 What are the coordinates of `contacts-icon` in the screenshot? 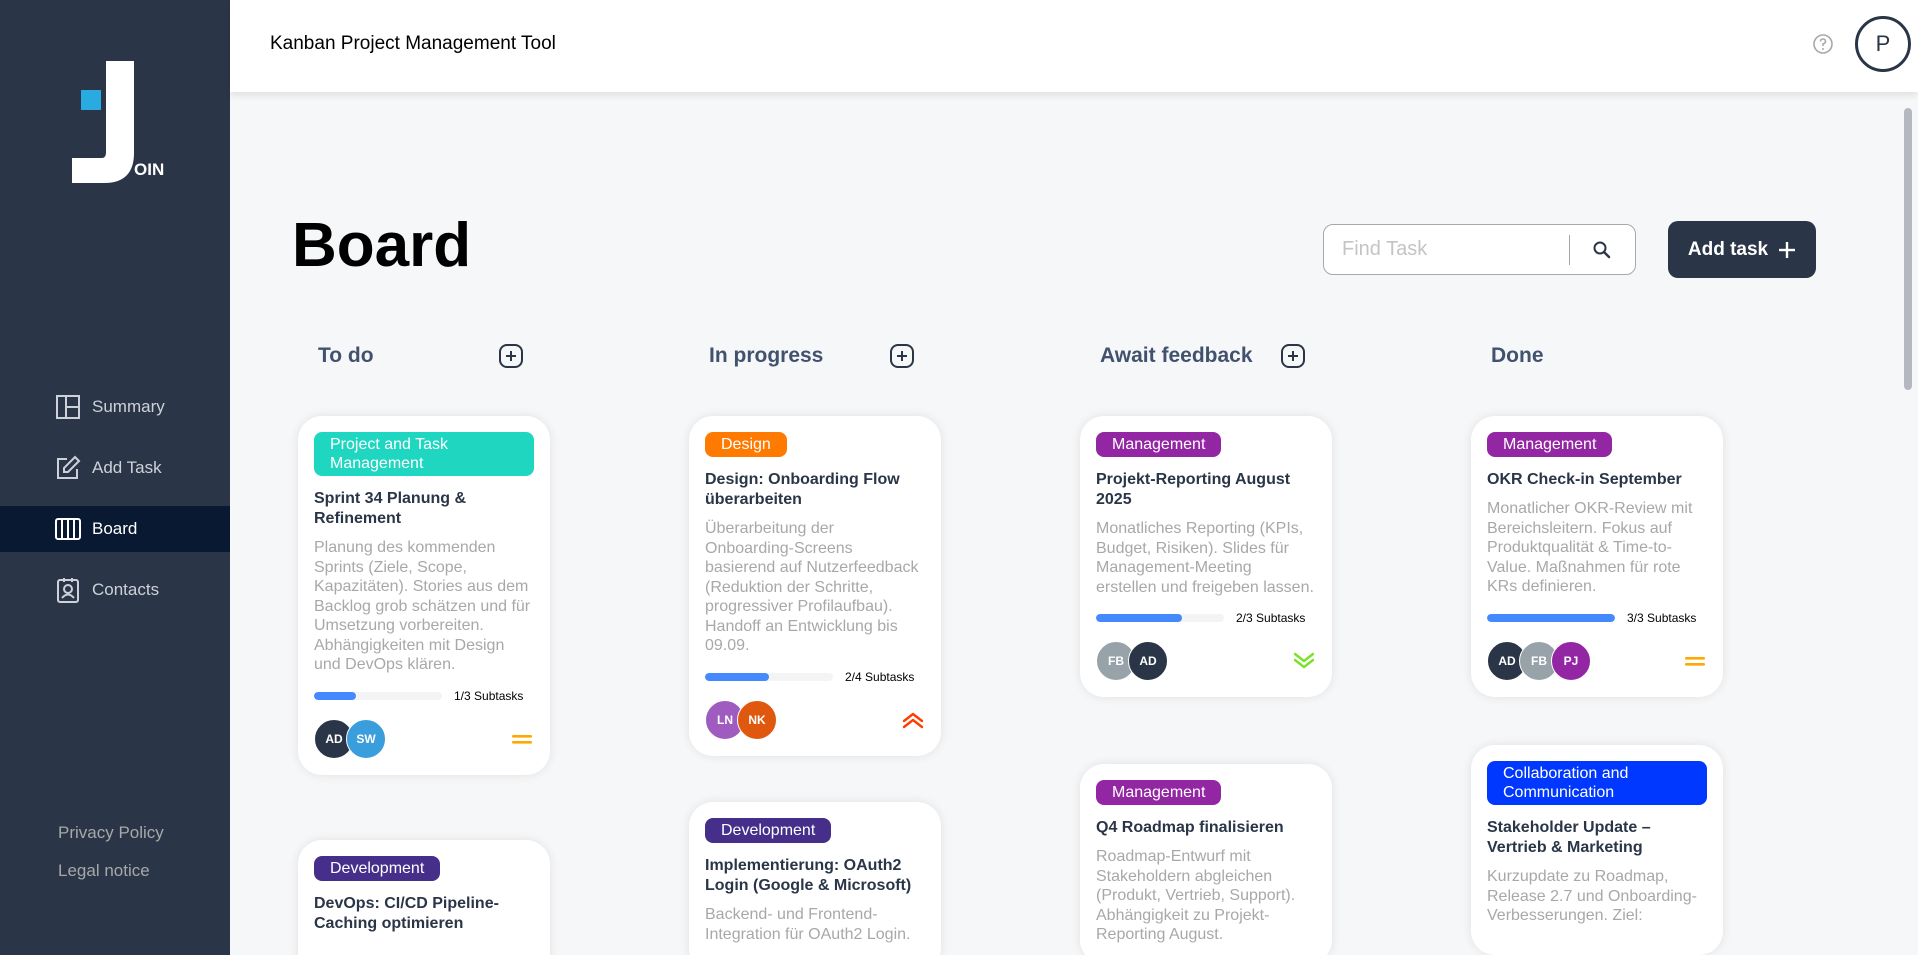 It's located at (68, 590).